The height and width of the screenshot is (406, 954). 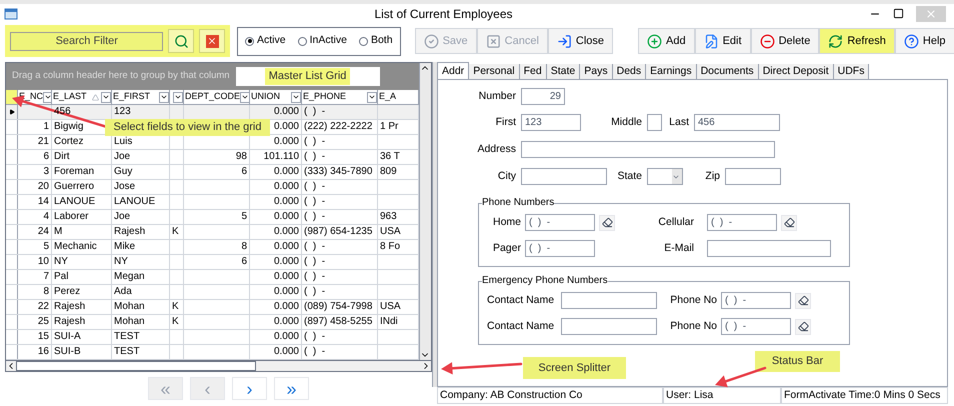 I want to click on refresh-icon, so click(x=836, y=41).